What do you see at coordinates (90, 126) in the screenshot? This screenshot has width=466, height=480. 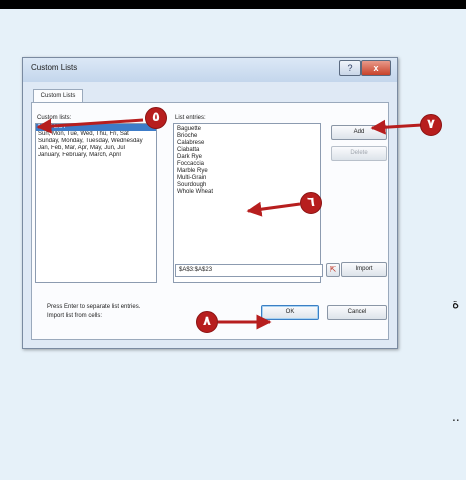 I see `arrow-step5` at bounding box center [90, 126].